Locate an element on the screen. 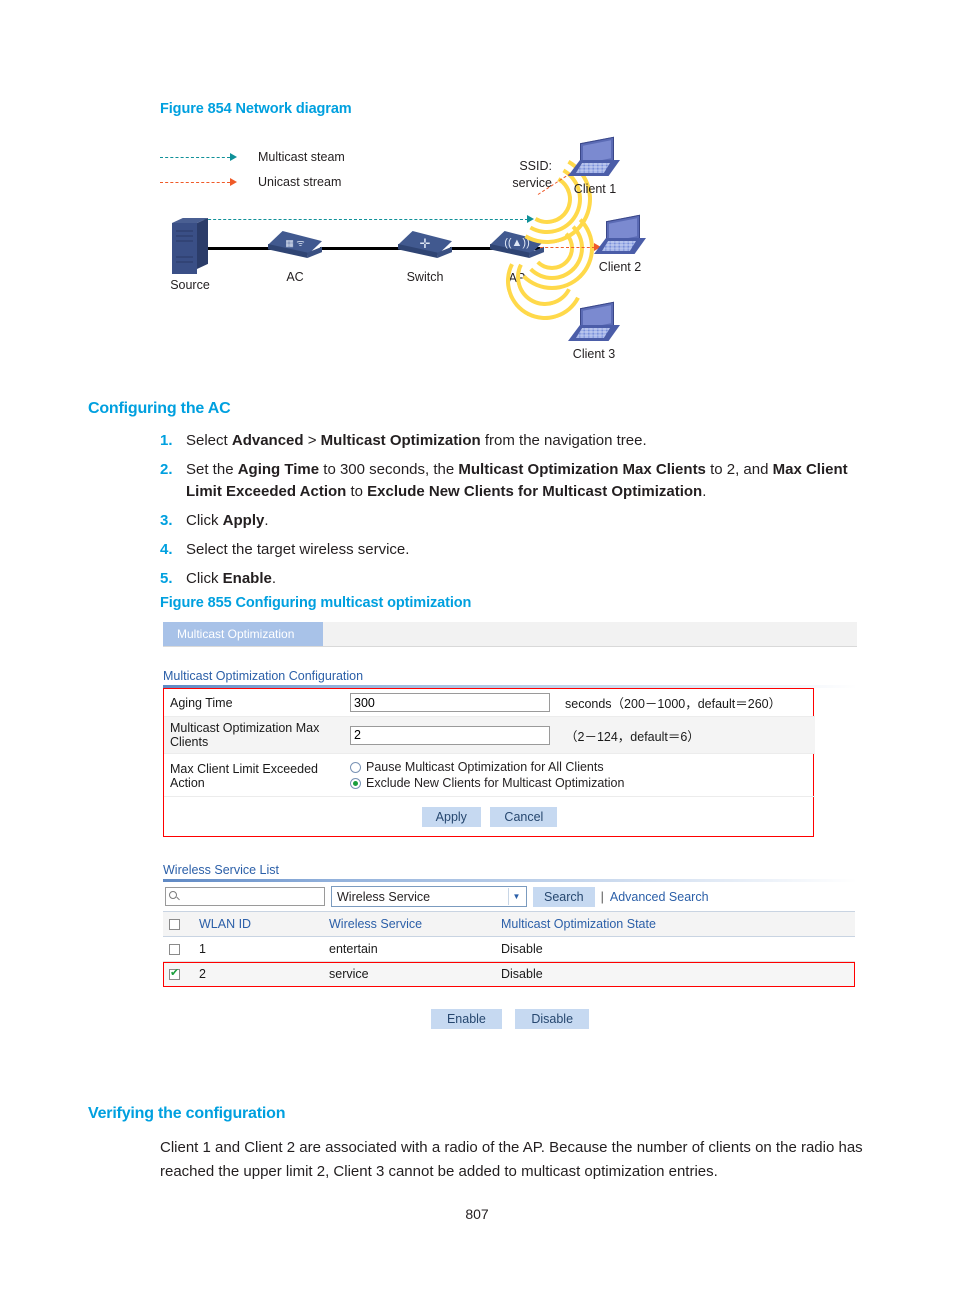 This screenshot has height=1296, width=954. max-clients-input is located at coordinates (450, 735).